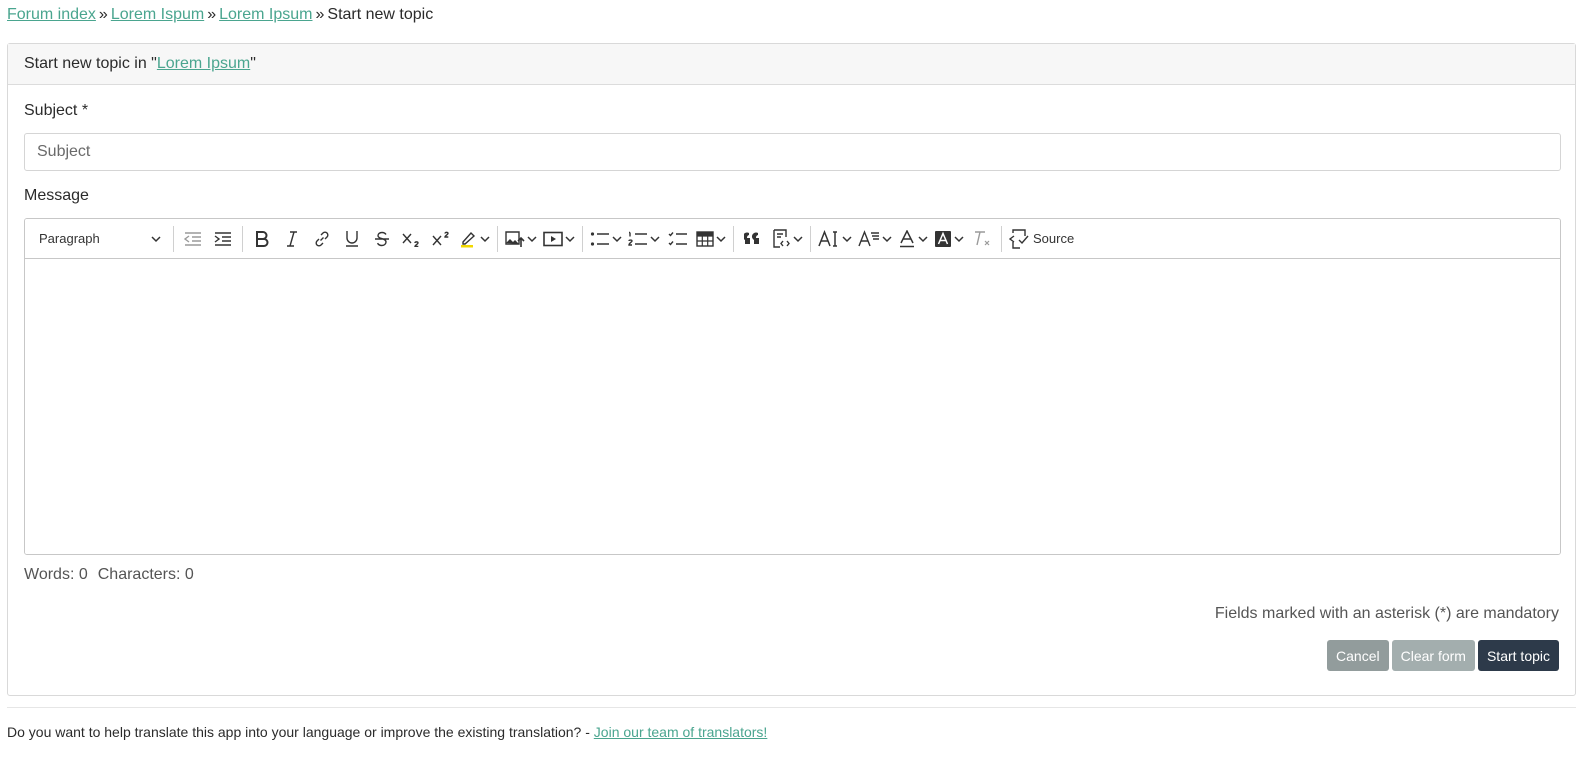  I want to click on strikethrough-icon, so click(382, 238).